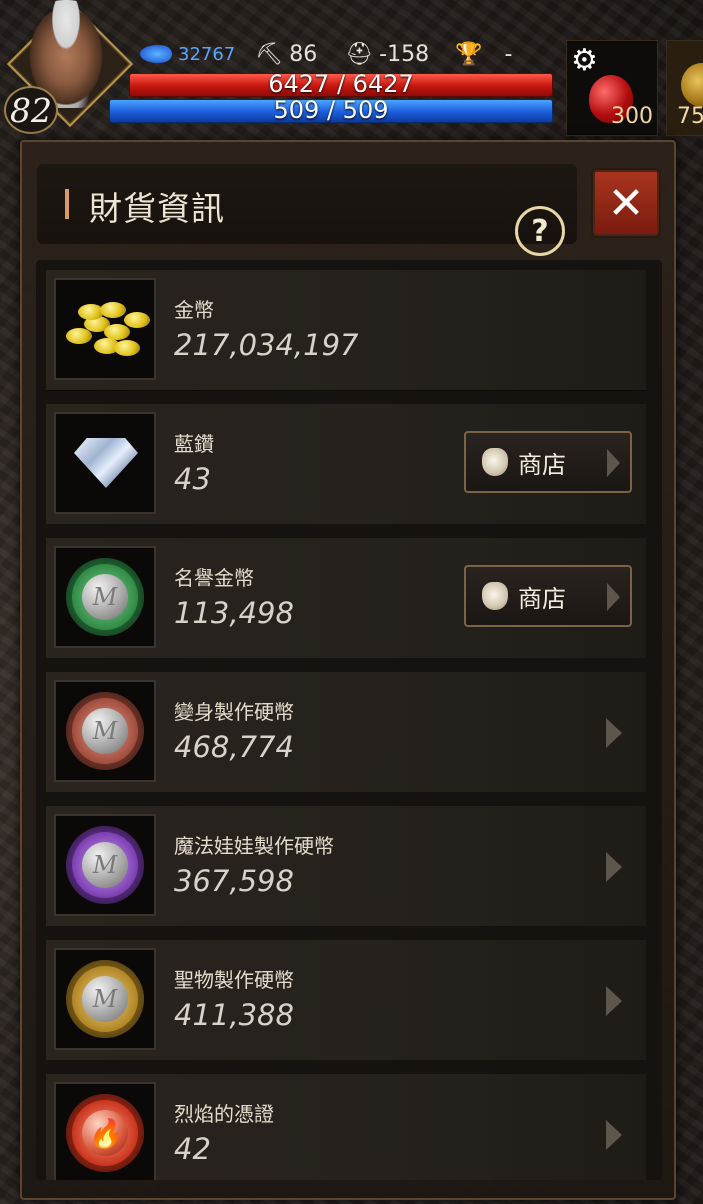  I want to click on item-name: 魔法娃娃製作硬幣, so click(254, 846).